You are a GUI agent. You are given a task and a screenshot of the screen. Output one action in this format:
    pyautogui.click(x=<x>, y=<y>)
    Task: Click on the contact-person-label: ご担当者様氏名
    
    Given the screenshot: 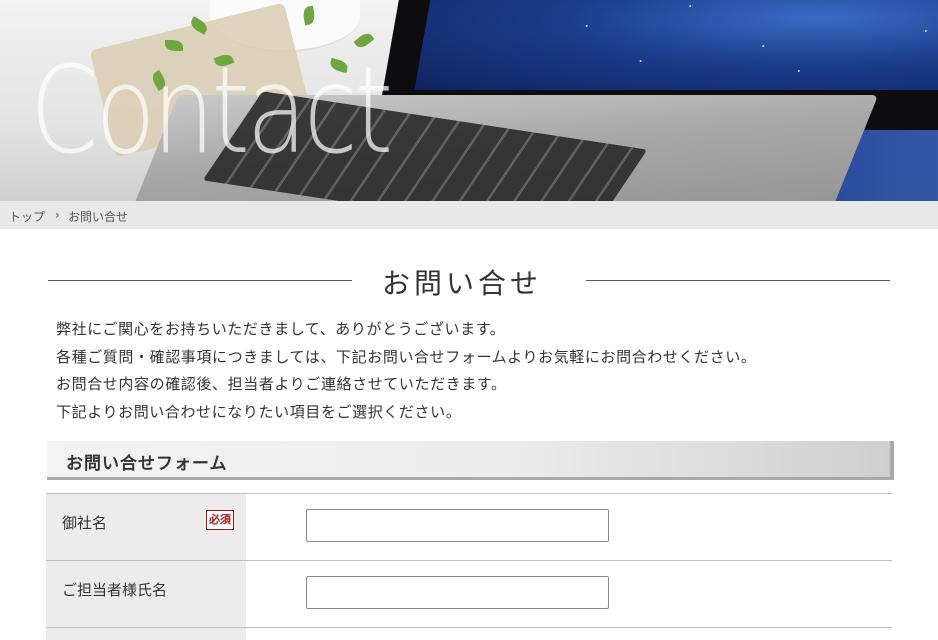 What is the action you would take?
    pyautogui.click(x=115, y=590)
    